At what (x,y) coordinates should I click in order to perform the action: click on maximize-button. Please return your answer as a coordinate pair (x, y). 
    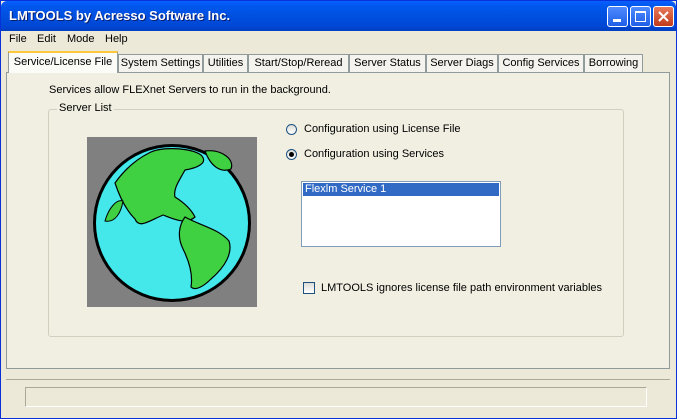
    Looking at the image, I should click on (640, 16).